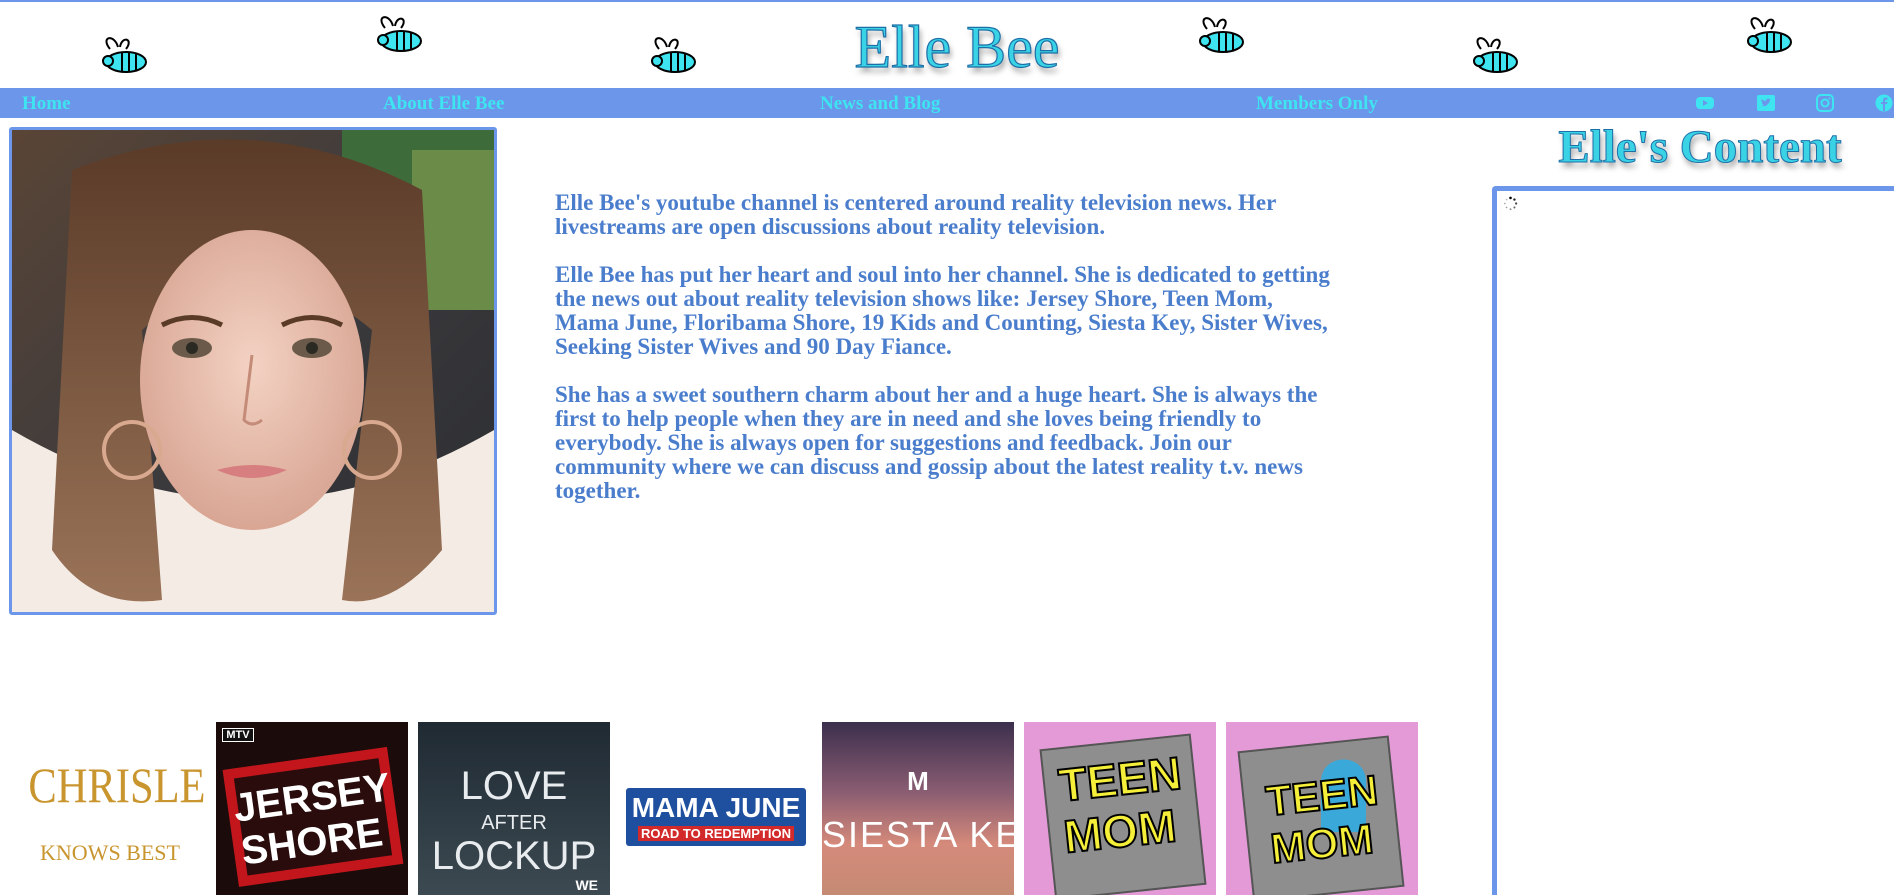  What do you see at coordinates (1511, 203) in the screenshot?
I see `loading-spinner-icon` at bounding box center [1511, 203].